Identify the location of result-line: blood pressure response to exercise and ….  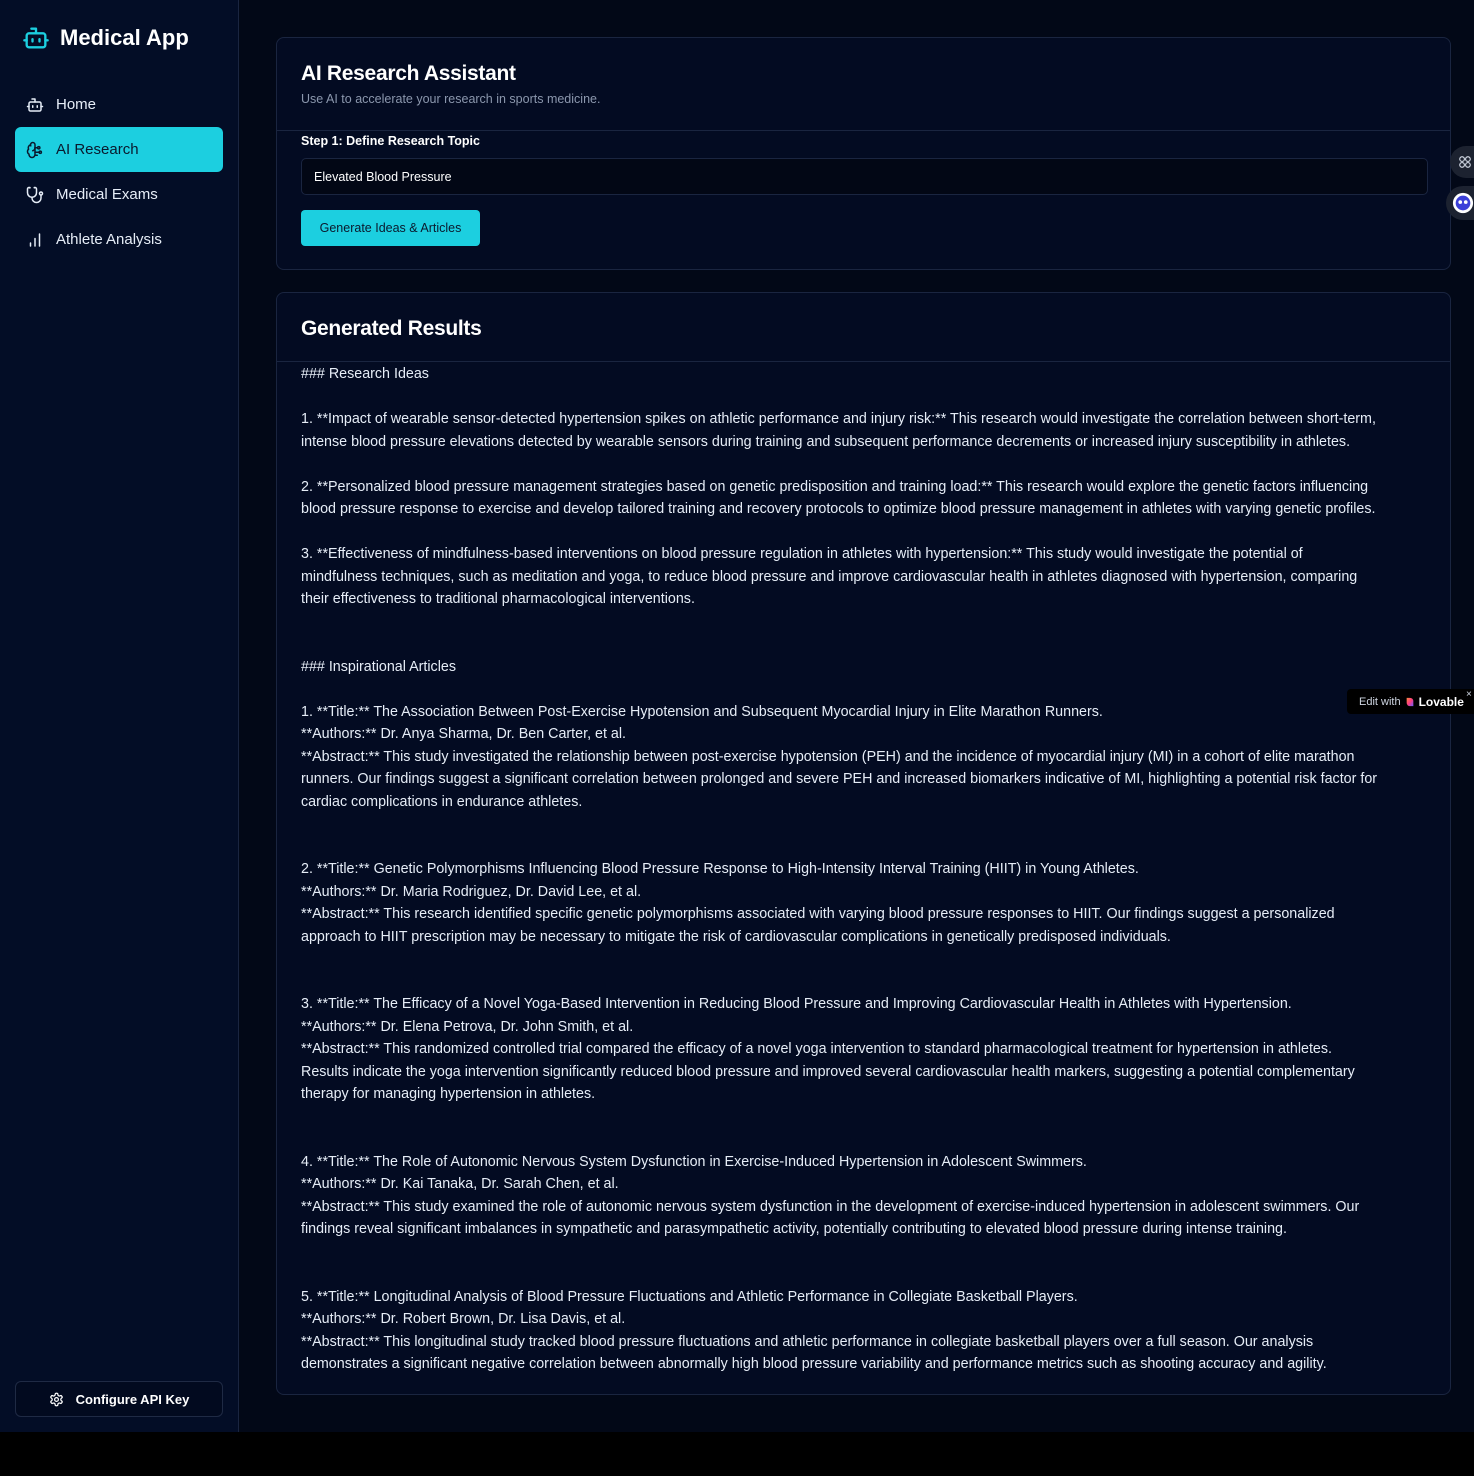
(838, 509).